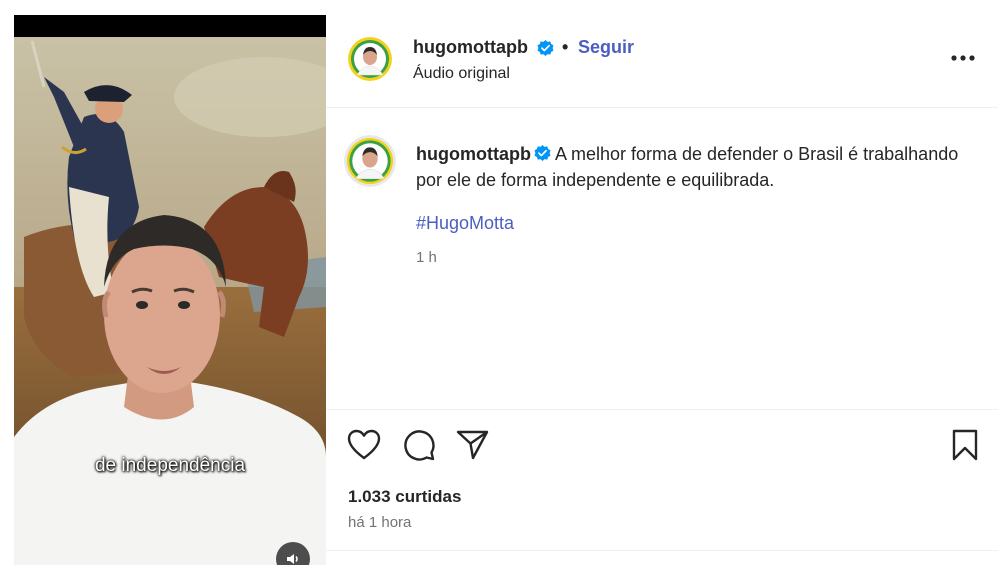 Image resolution: width=1008 pixels, height=565 pixels. Describe the element at coordinates (662, 550) in the screenshot. I see `divider` at that location.